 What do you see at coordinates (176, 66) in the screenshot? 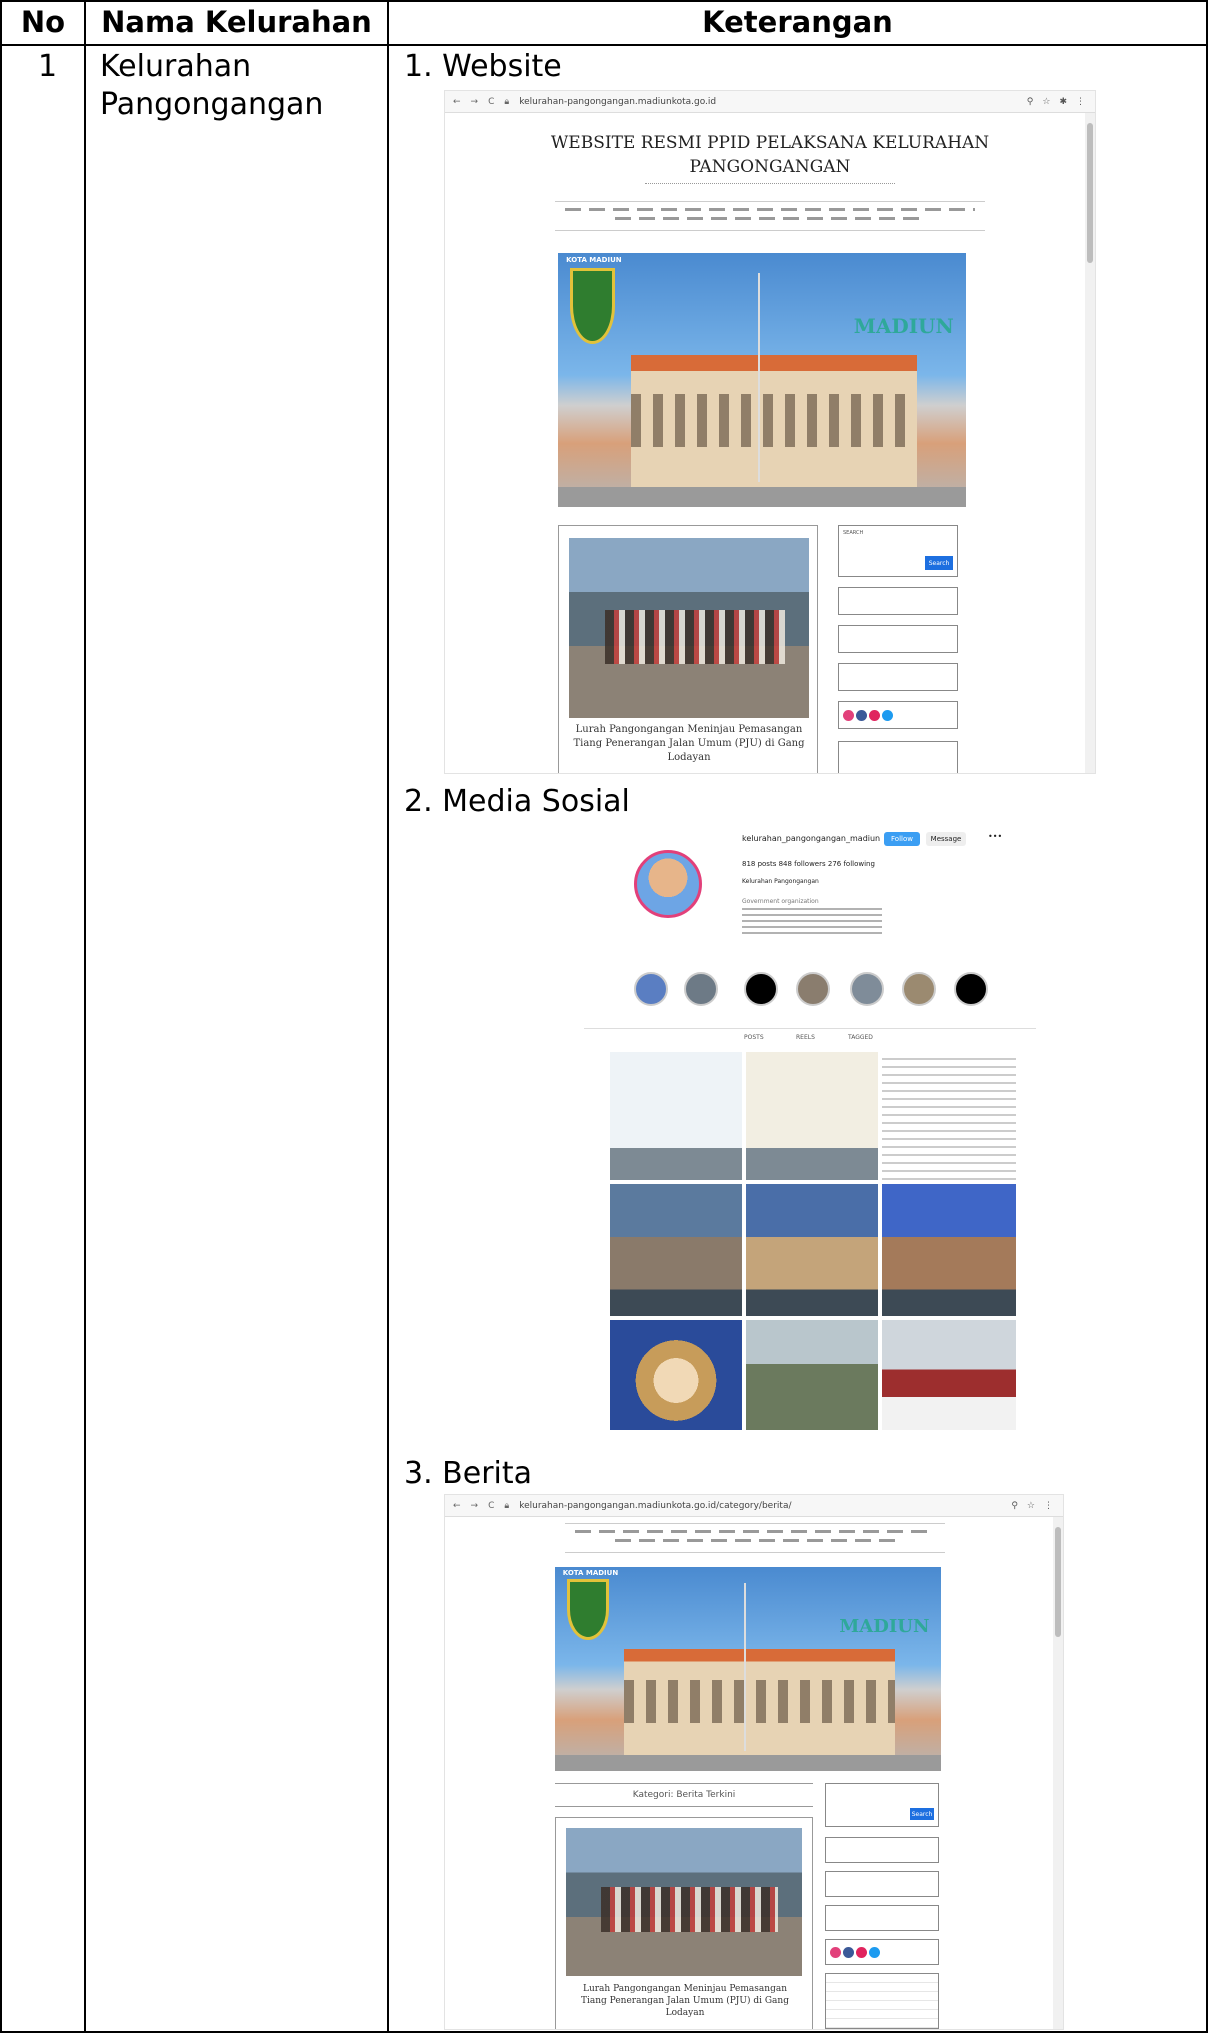
I see `kelurahan-name-line1: Kelurahan` at bounding box center [176, 66].